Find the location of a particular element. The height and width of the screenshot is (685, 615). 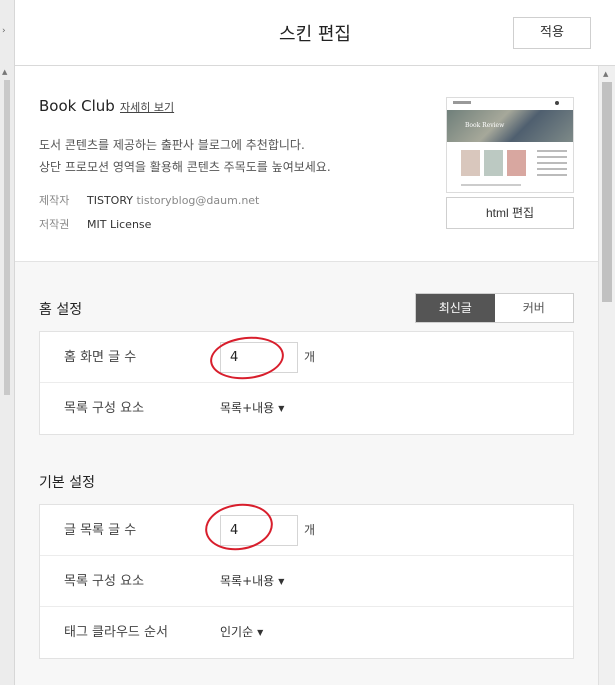

license-row: 저작권 MIT License is located at coordinates (95, 224).